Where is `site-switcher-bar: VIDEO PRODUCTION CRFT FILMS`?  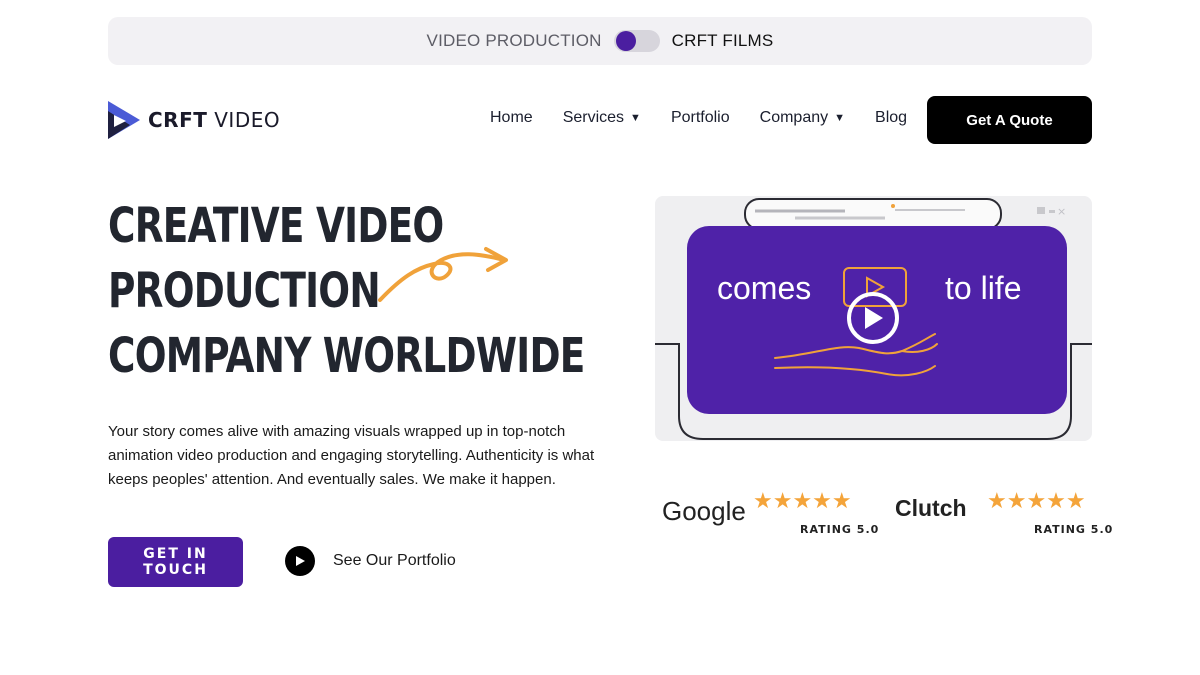 site-switcher-bar: VIDEO PRODUCTION CRFT FILMS is located at coordinates (600, 41).